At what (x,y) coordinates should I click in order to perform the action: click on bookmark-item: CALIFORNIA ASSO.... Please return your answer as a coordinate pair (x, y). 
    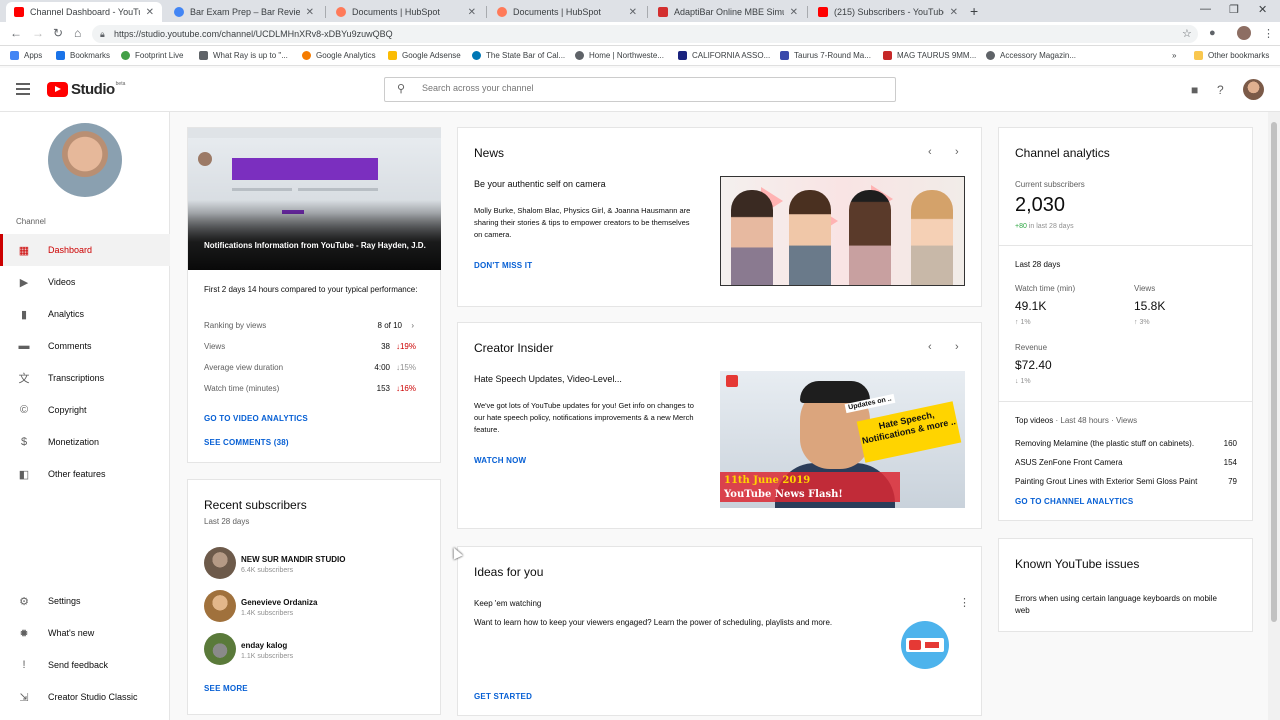
    Looking at the image, I should click on (724, 55).